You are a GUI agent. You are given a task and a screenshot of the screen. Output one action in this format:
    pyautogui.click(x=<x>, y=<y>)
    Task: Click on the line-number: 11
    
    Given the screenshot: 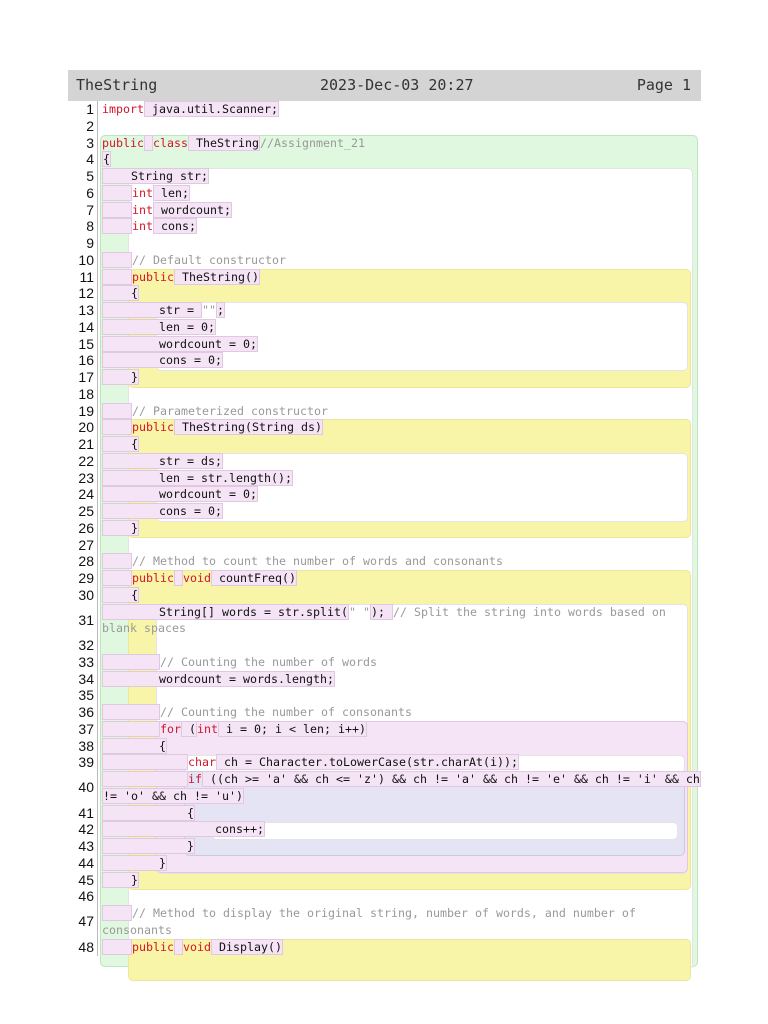 What is the action you would take?
    pyautogui.click(x=86, y=276)
    